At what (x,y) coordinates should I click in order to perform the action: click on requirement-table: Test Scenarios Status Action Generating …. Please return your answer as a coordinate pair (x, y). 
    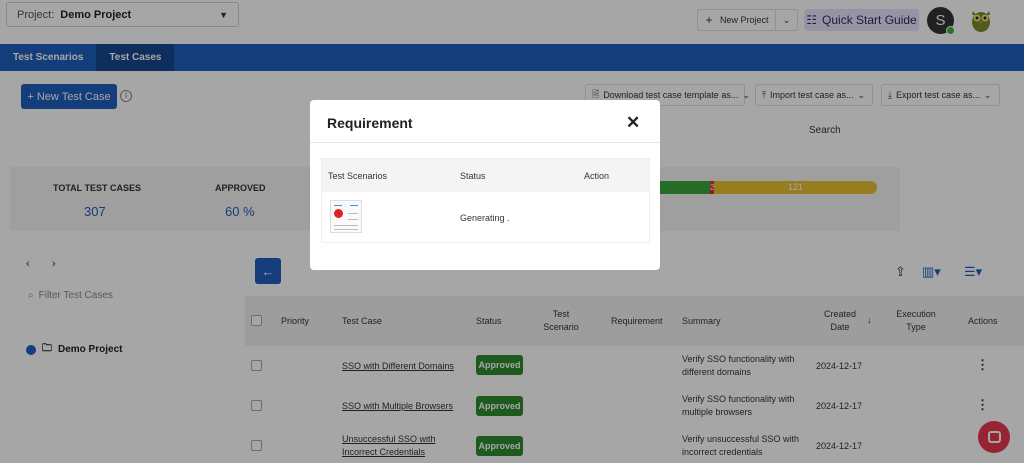
    Looking at the image, I should click on (485, 200).